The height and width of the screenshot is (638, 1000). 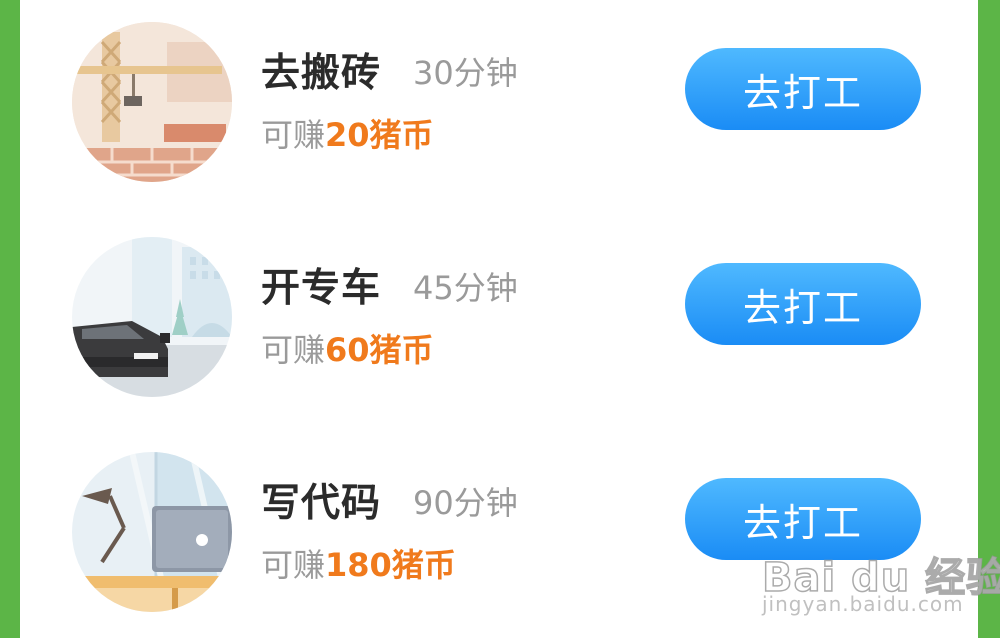 I want to click on job-duration: 90分钟, so click(x=465, y=503).